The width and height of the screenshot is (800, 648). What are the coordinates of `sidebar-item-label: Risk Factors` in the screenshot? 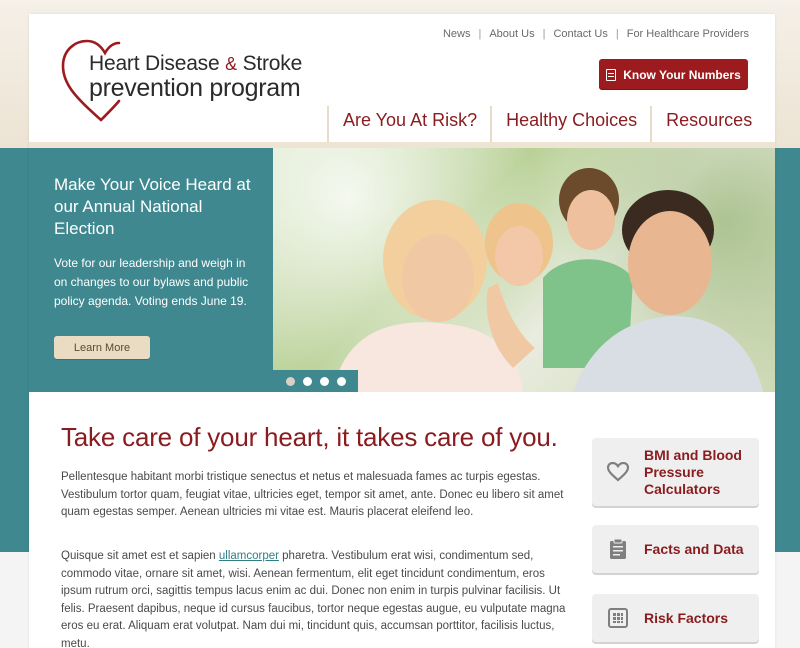 It's located at (686, 617).